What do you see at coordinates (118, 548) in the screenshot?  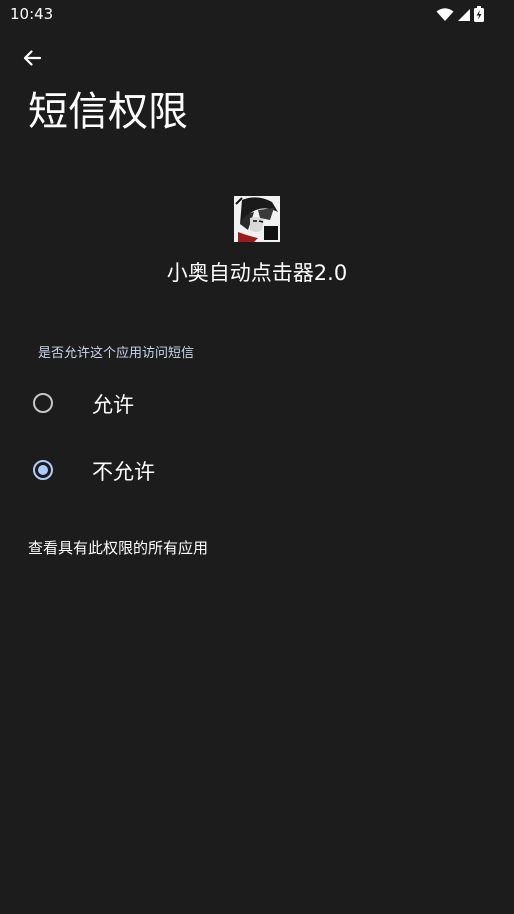 I see `view-all-apps-link: 查看具有此权限的所有应用` at bounding box center [118, 548].